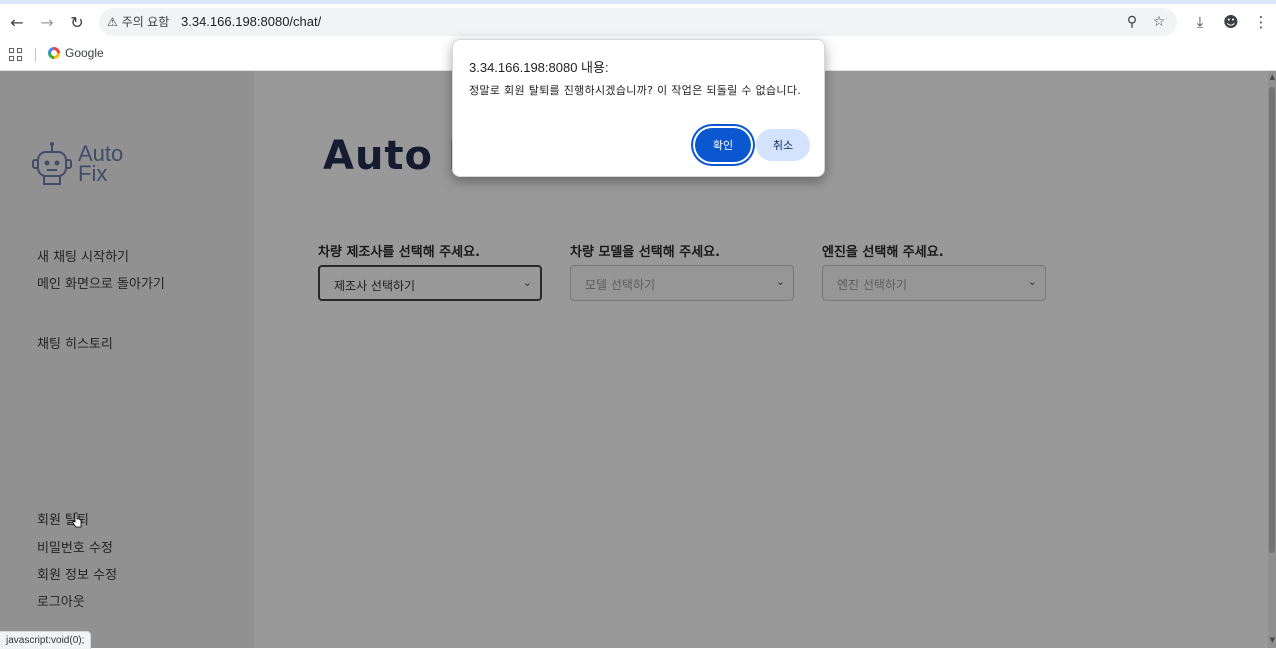  What do you see at coordinates (83, 255) in the screenshot?
I see `sidebar-new-chat-link: 새 채팅 시작하기` at bounding box center [83, 255].